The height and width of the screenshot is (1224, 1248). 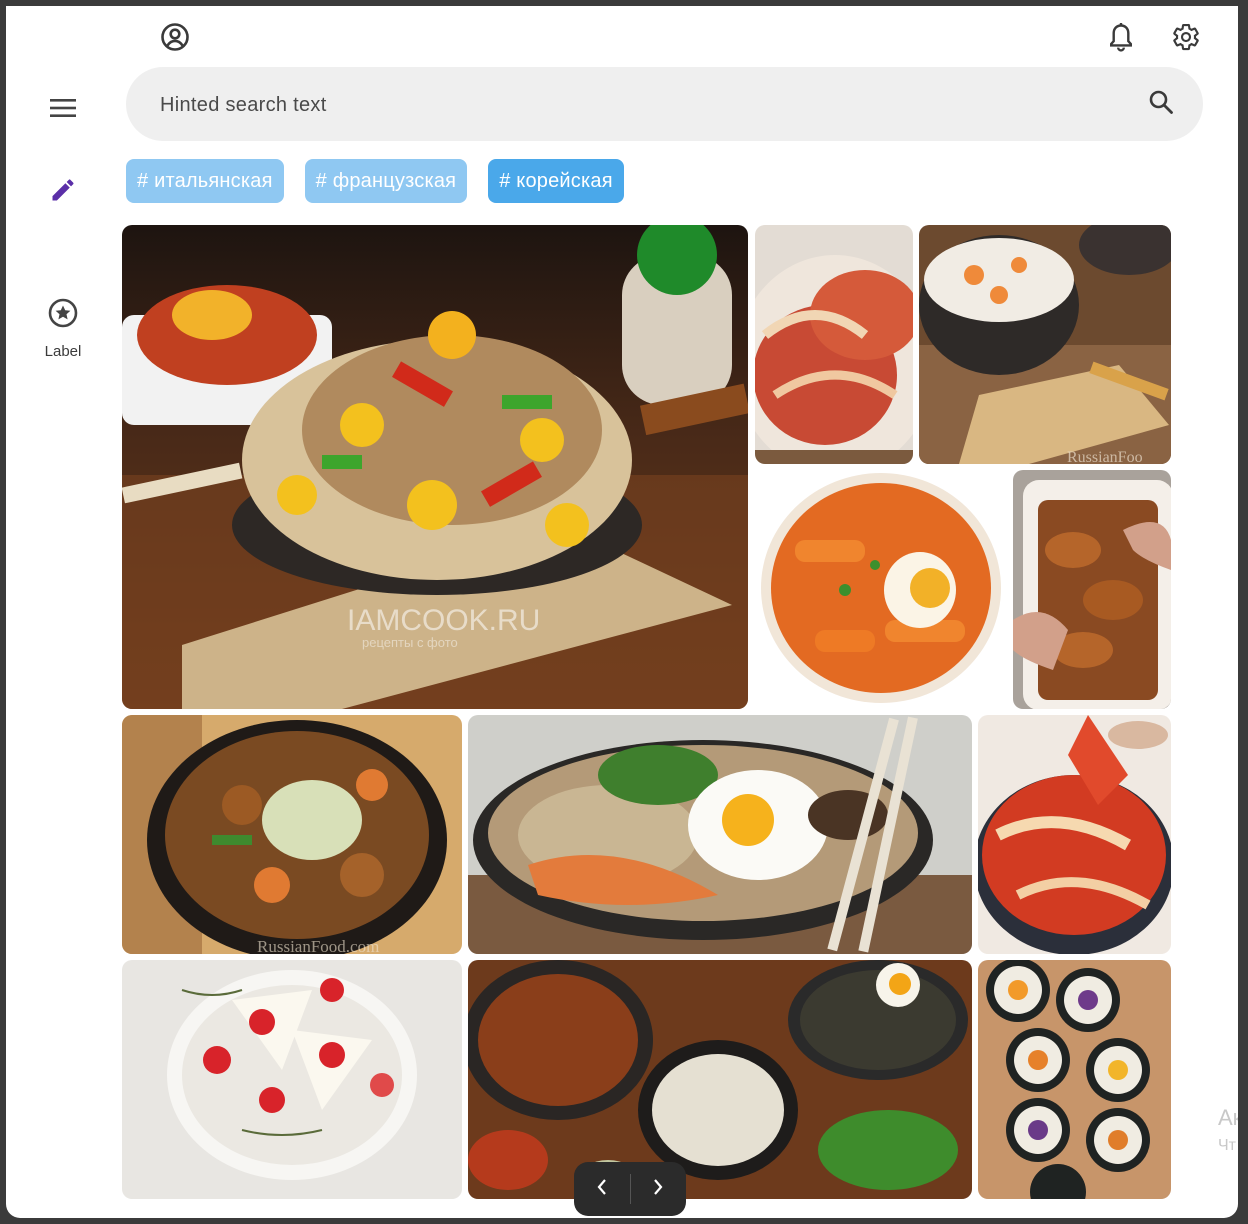 What do you see at coordinates (1228, 1117) in the screenshot?
I see `activation-line-1: Ак` at bounding box center [1228, 1117].